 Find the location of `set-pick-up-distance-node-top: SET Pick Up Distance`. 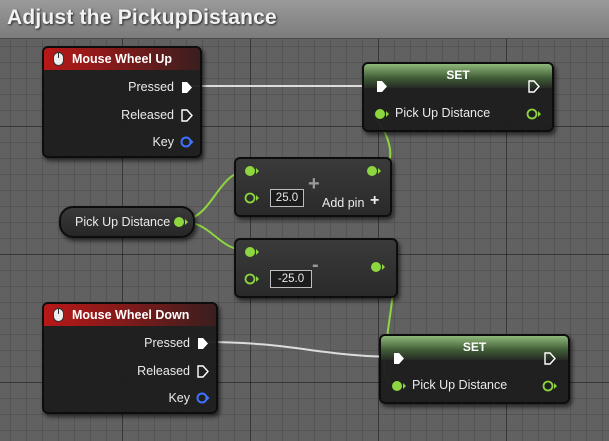

set-pick-up-distance-node-top: SET Pick Up Distance is located at coordinates (458, 97).